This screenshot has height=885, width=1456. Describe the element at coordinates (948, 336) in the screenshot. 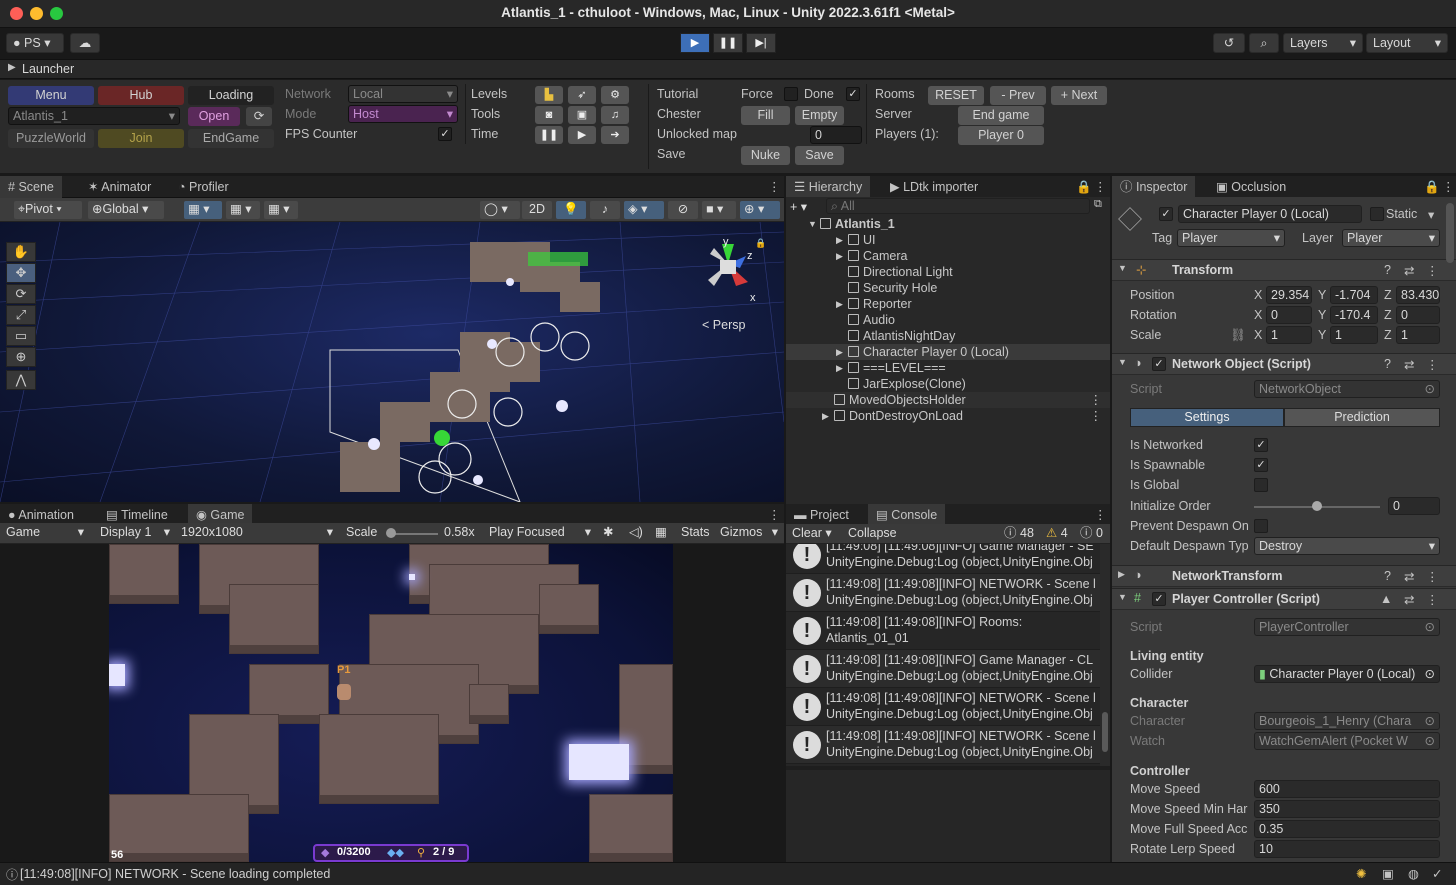

I see `list-item: AtlantisNightDay` at that location.